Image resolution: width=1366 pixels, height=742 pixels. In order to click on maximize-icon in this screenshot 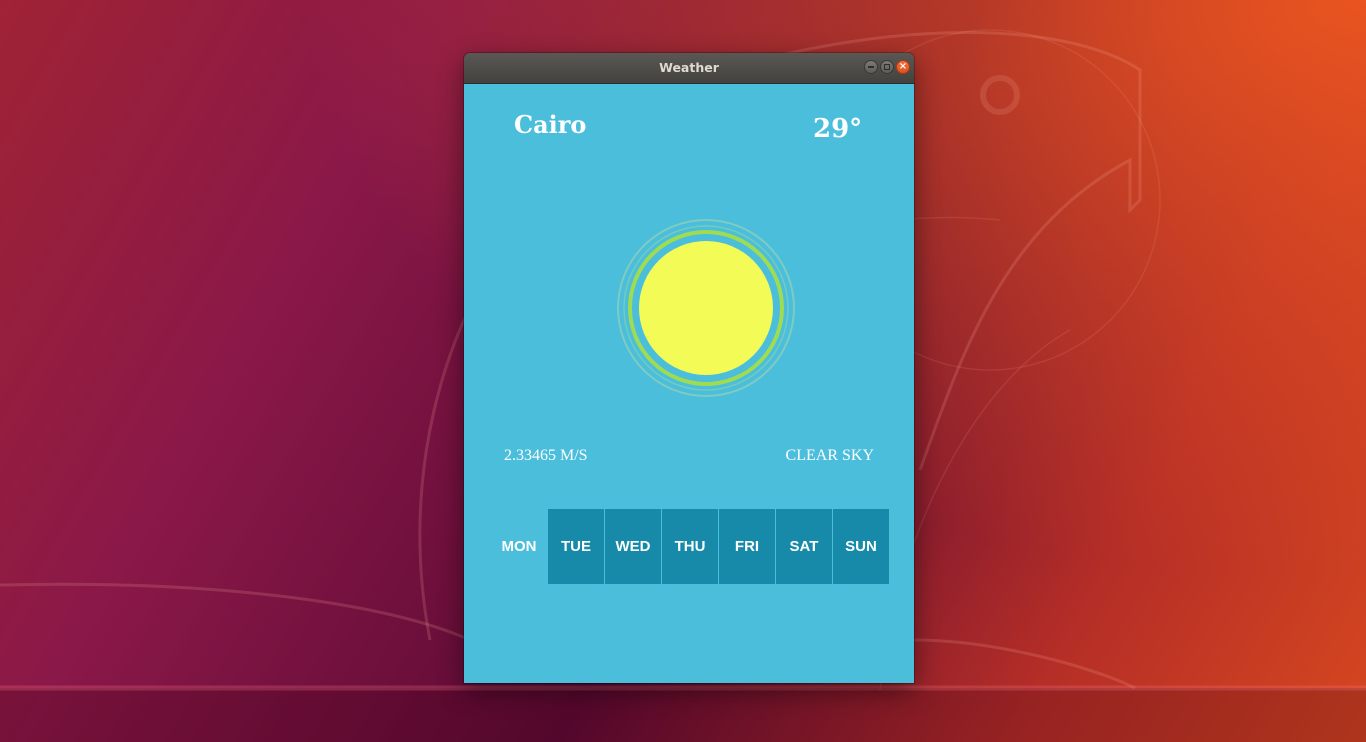, I will do `click(887, 67)`.